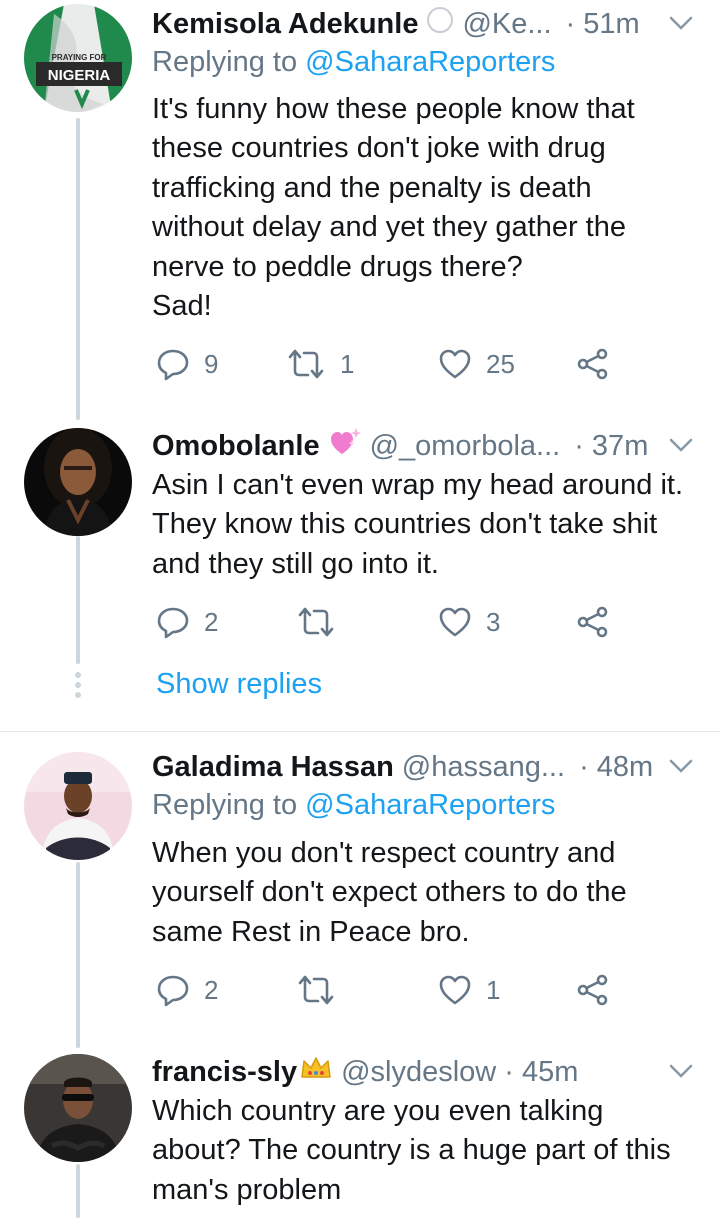  Describe the element at coordinates (78, 482) in the screenshot. I see `avatar-omobolanle` at that location.